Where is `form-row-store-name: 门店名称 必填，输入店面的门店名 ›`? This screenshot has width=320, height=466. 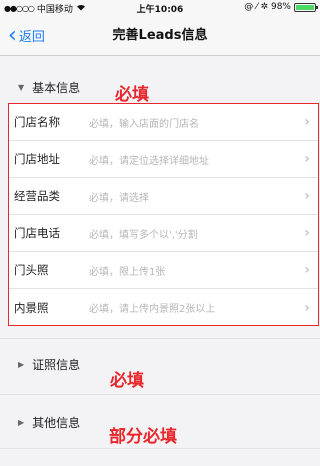
form-row-store-name: 门店名称 必填，输入店面的门店名 › is located at coordinates (163, 122).